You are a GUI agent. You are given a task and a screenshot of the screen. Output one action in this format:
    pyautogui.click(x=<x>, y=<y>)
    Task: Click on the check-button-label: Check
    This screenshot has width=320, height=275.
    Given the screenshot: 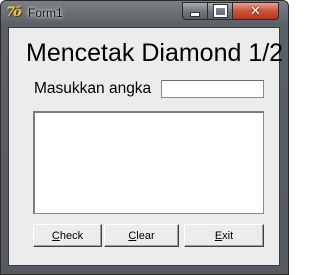 What is the action you would take?
    pyautogui.click(x=67, y=235)
    